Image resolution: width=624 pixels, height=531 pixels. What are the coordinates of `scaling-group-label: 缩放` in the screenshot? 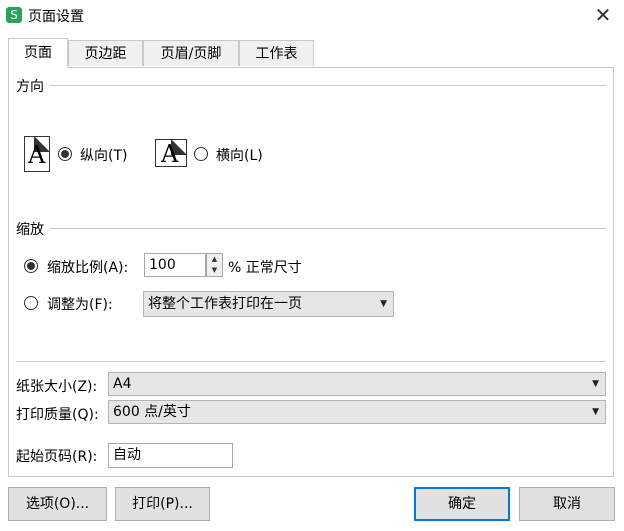 It's located at (30, 230).